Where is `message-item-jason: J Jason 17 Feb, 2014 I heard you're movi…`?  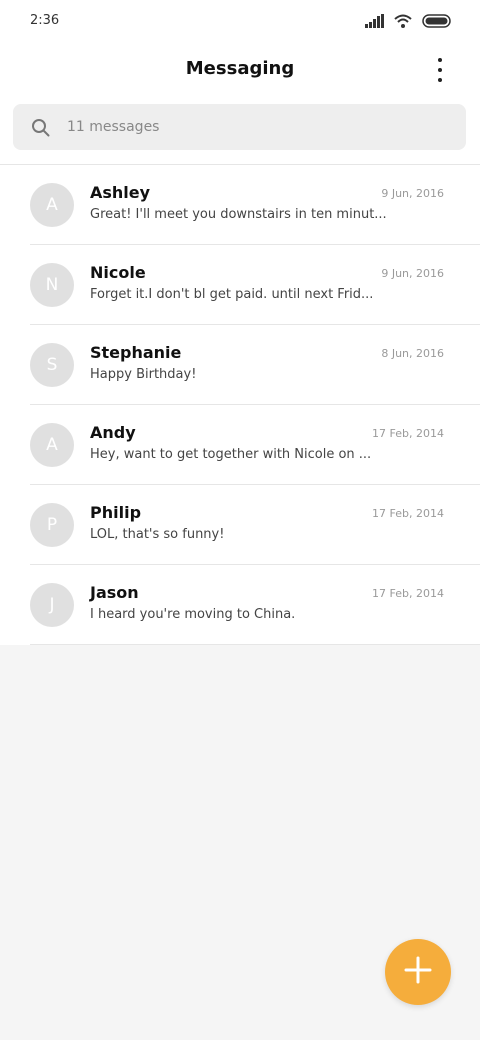 message-item-jason: J Jason 17 Feb, 2014 I heard you're movi… is located at coordinates (255, 605).